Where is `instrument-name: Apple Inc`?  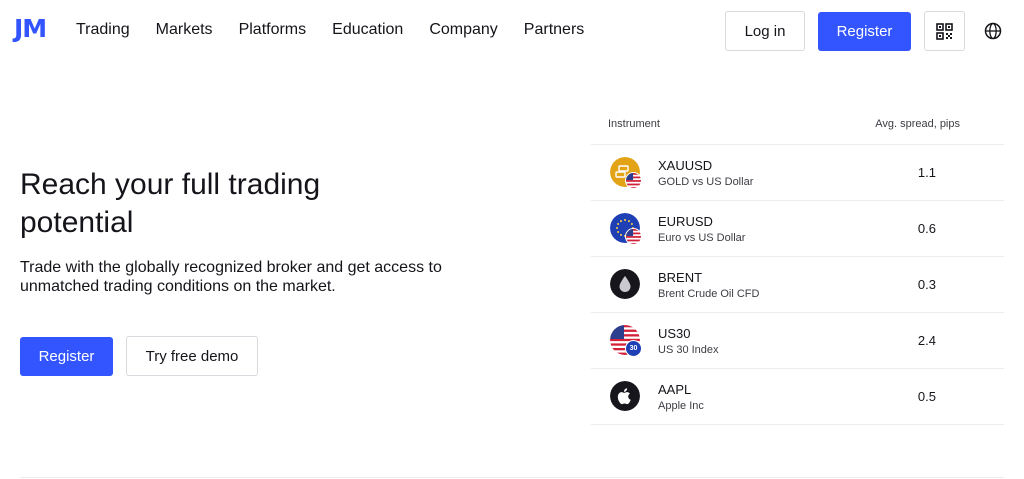
instrument-name: Apple Inc is located at coordinates (681, 406).